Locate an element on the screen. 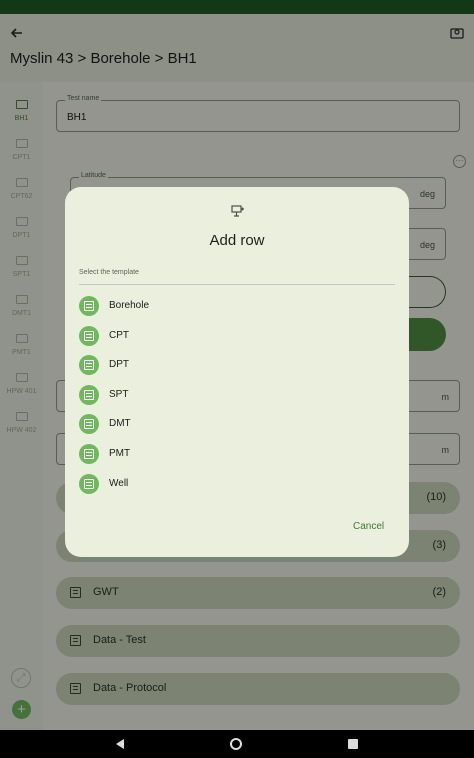 This screenshot has height=758, width=474. dialog-title: Add row is located at coordinates (237, 240).